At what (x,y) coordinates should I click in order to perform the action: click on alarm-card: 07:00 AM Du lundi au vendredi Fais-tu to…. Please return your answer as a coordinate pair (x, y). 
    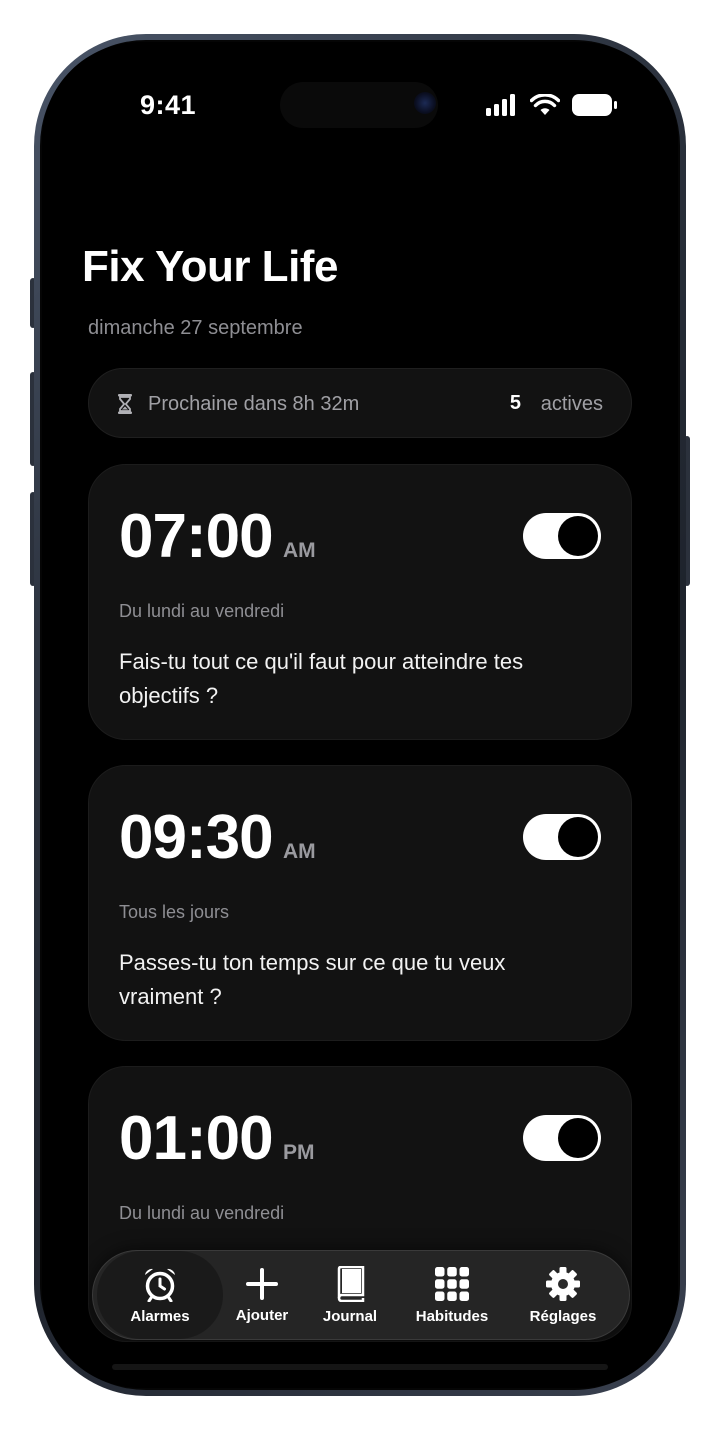
    Looking at the image, I should click on (360, 602).